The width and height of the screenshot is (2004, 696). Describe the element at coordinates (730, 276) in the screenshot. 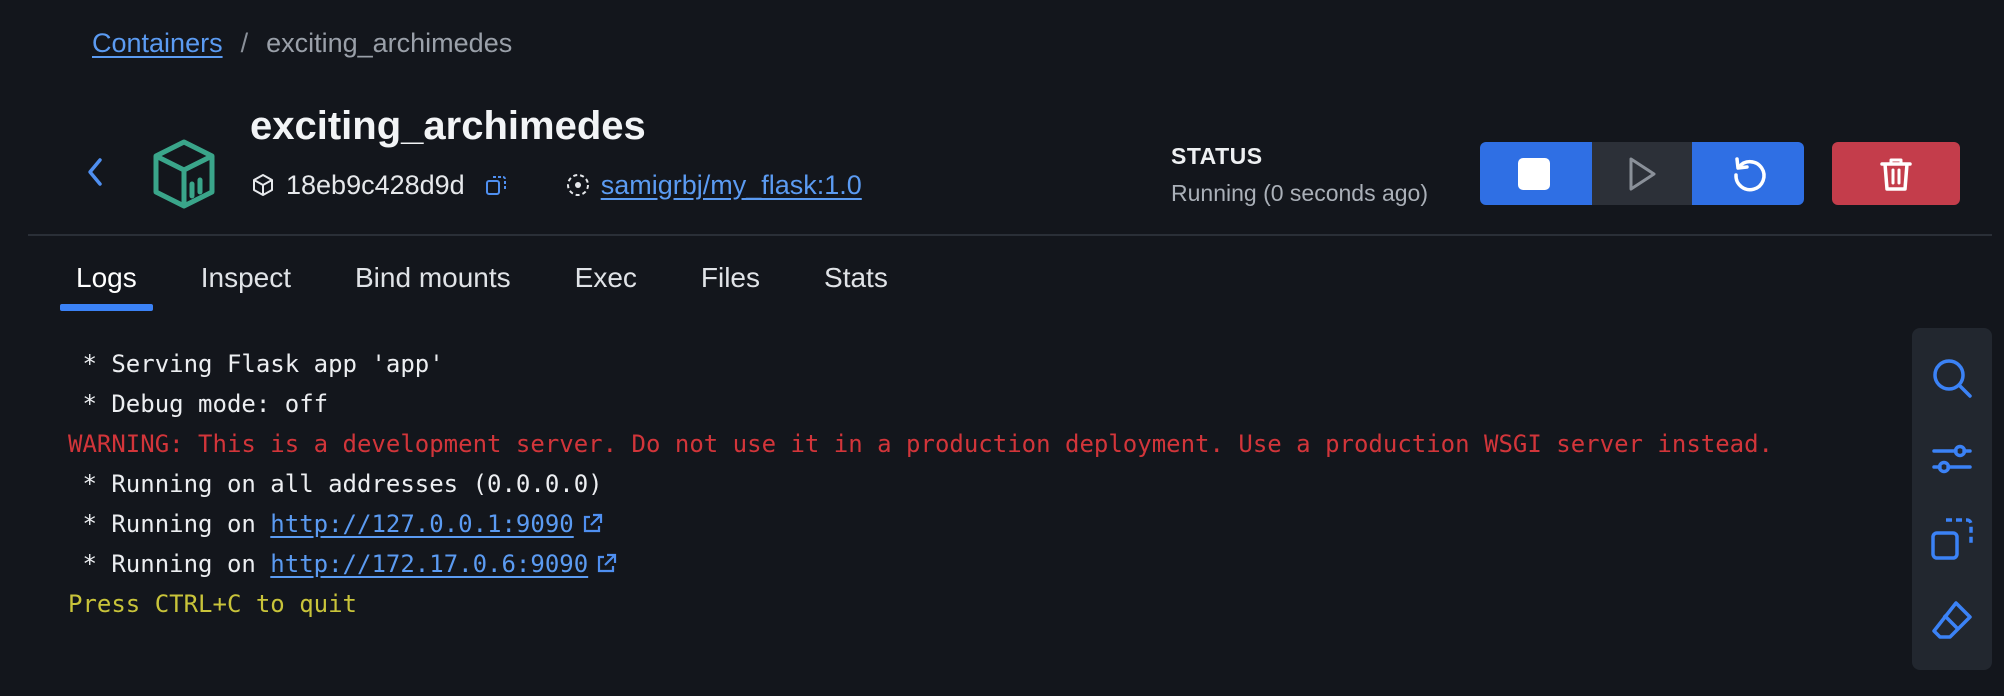

I see `tab-files: Files` at that location.